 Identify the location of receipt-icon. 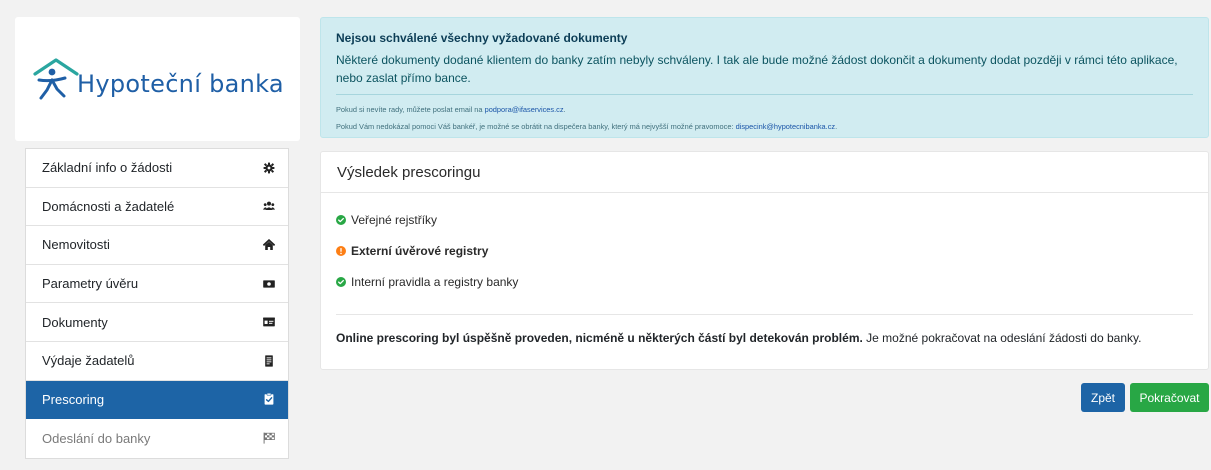
(269, 361).